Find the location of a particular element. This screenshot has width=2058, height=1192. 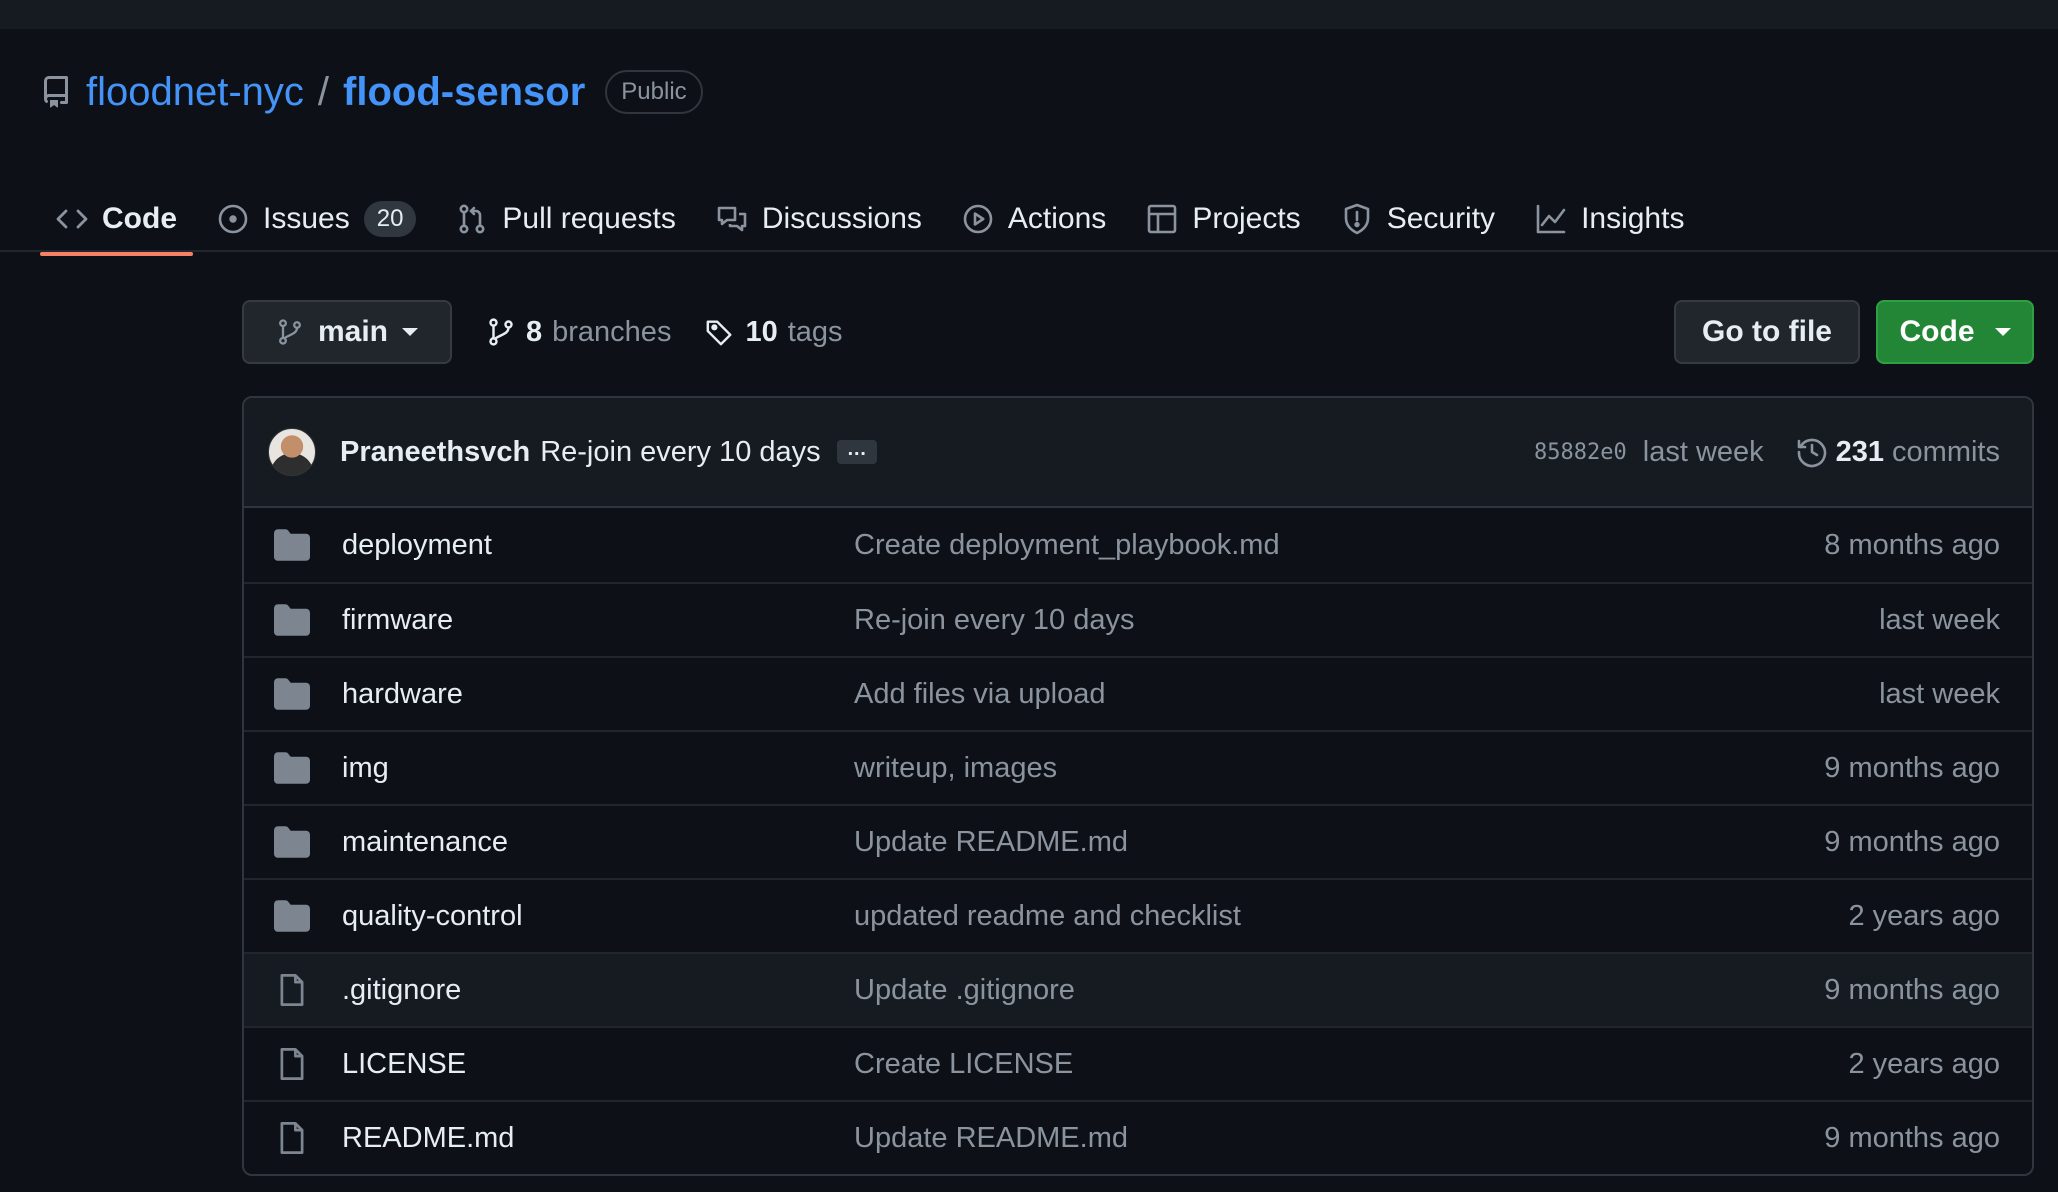

repo-name-link: flood-sensor is located at coordinates (464, 92).